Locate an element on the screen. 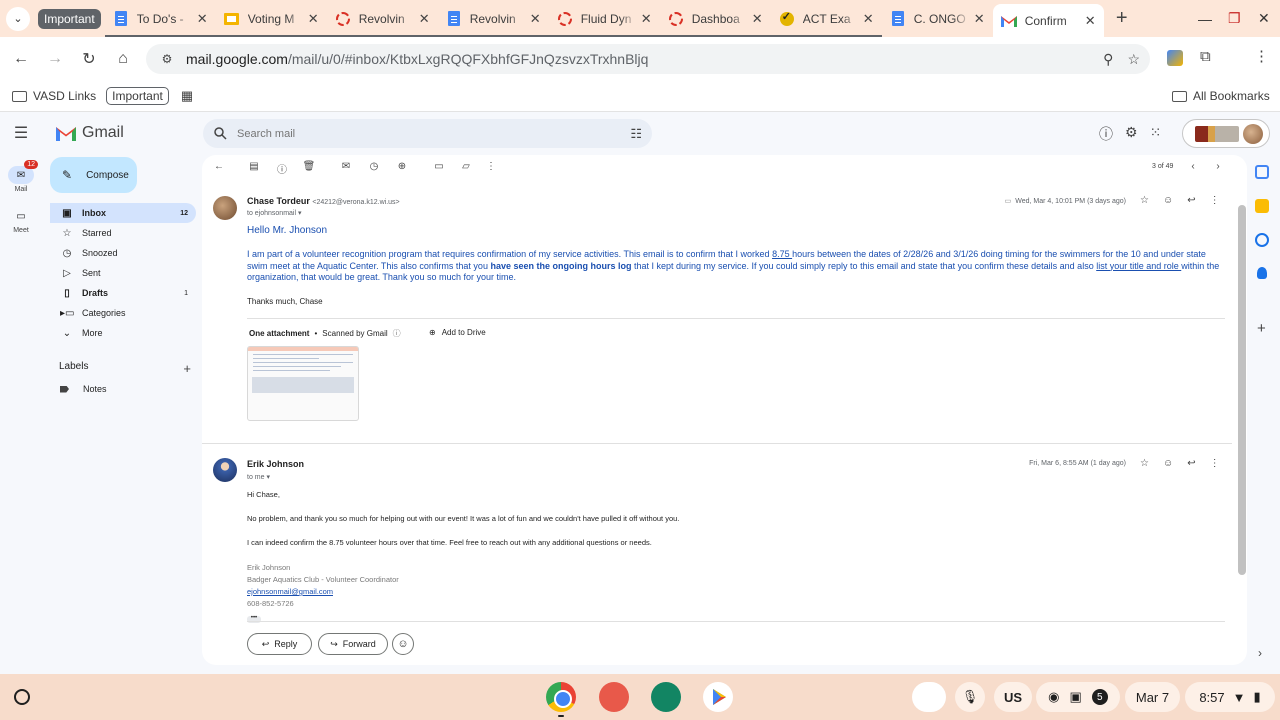 The height and width of the screenshot is (720, 1280). archive-icon: ▤ is located at coordinates (254, 166).